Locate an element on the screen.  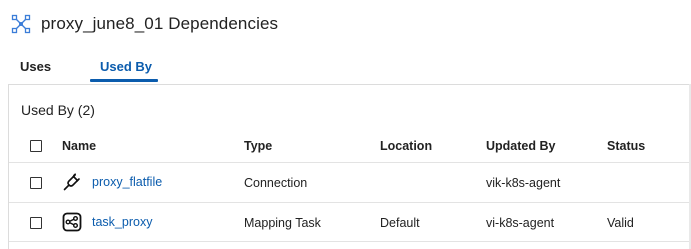
type-cell: Connection is located at coordinates (276, 183).